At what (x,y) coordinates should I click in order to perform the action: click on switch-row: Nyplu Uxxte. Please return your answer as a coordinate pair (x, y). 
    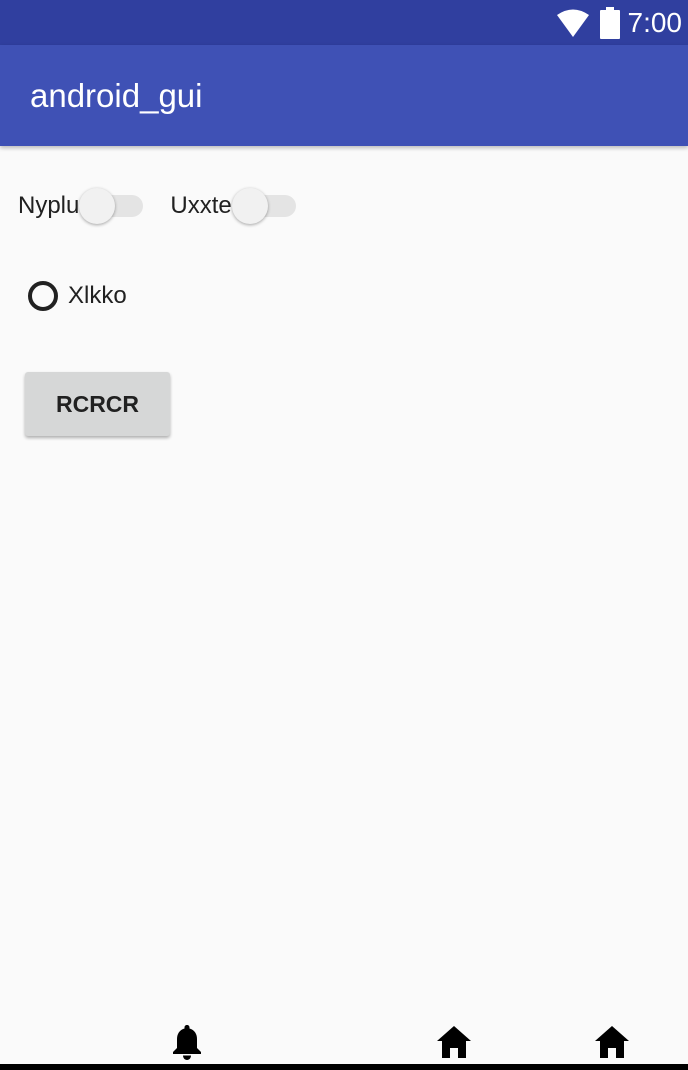
    Looking at the image, I should click on (158, 206).